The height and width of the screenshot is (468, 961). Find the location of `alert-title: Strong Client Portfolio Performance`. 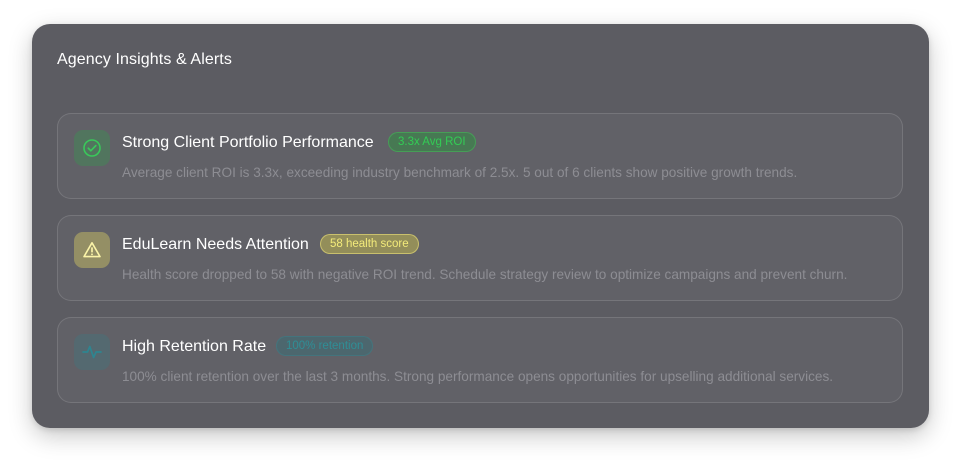

alert-title: Strong Client Portfolio Performance is located at coordinates (248, 142).